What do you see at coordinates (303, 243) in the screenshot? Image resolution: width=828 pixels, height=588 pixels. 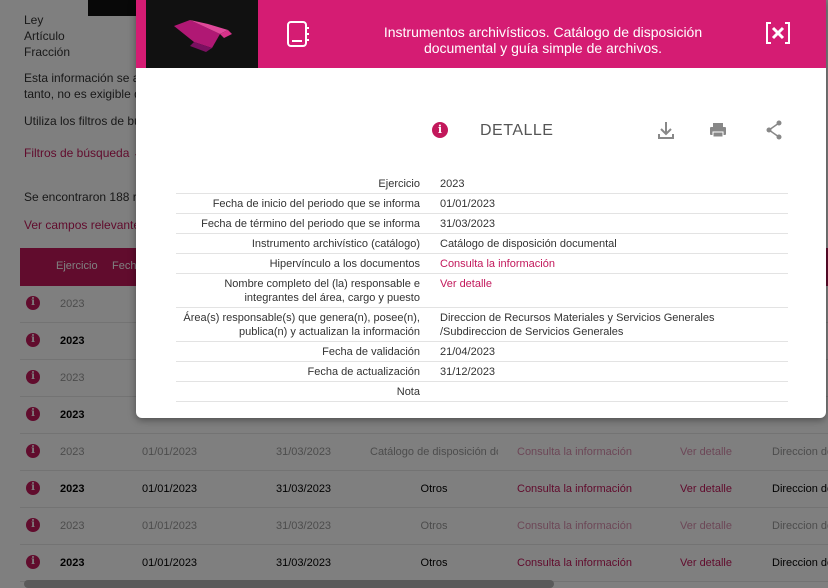 I see `detail-label: Instrumento archivístico (catálogo)` at bounding box center [303, 243].